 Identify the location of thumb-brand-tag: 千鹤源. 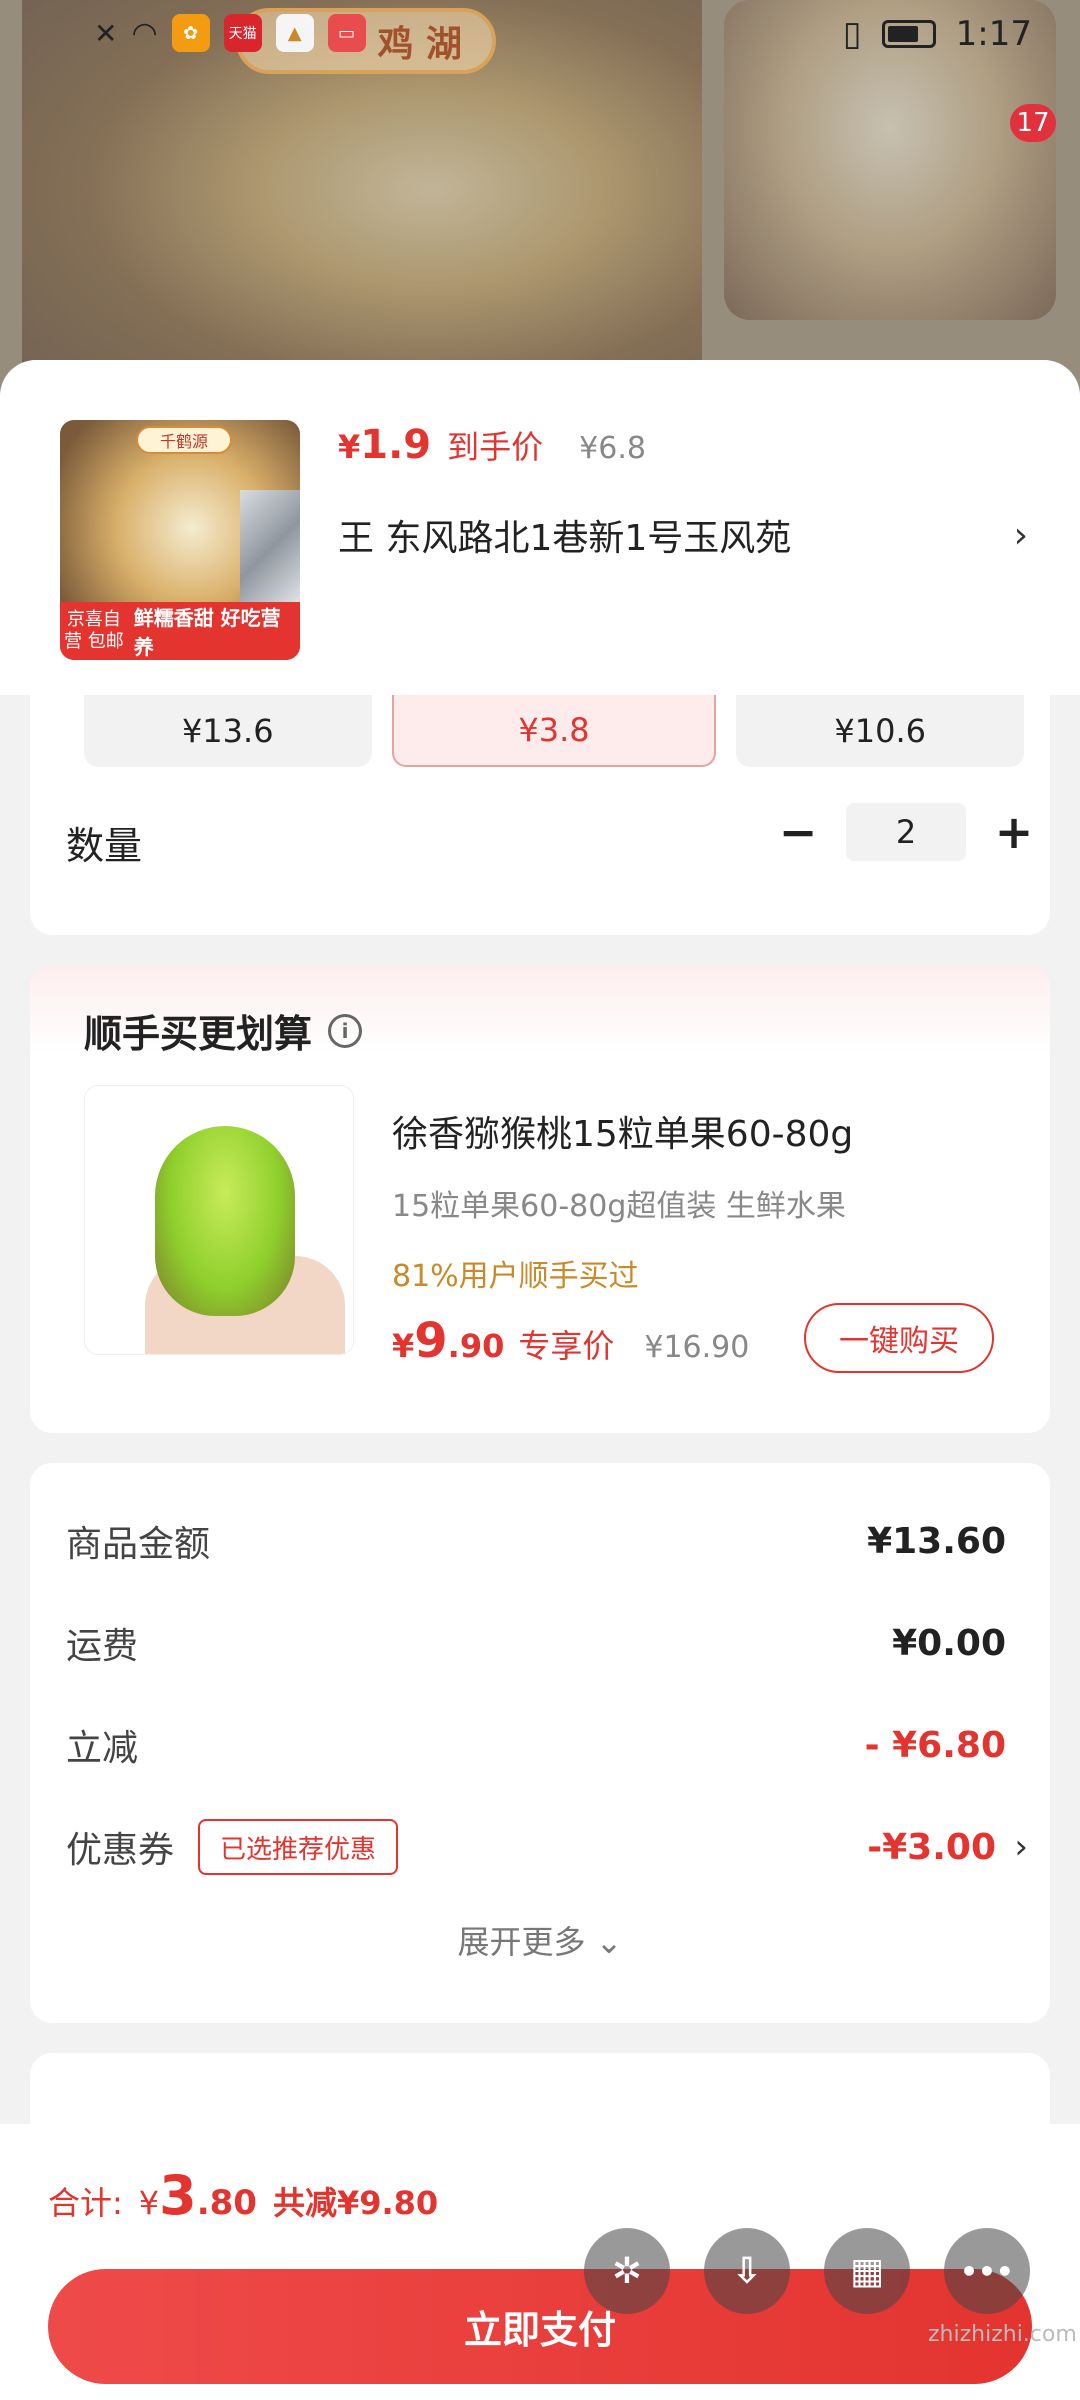
(184, 440).